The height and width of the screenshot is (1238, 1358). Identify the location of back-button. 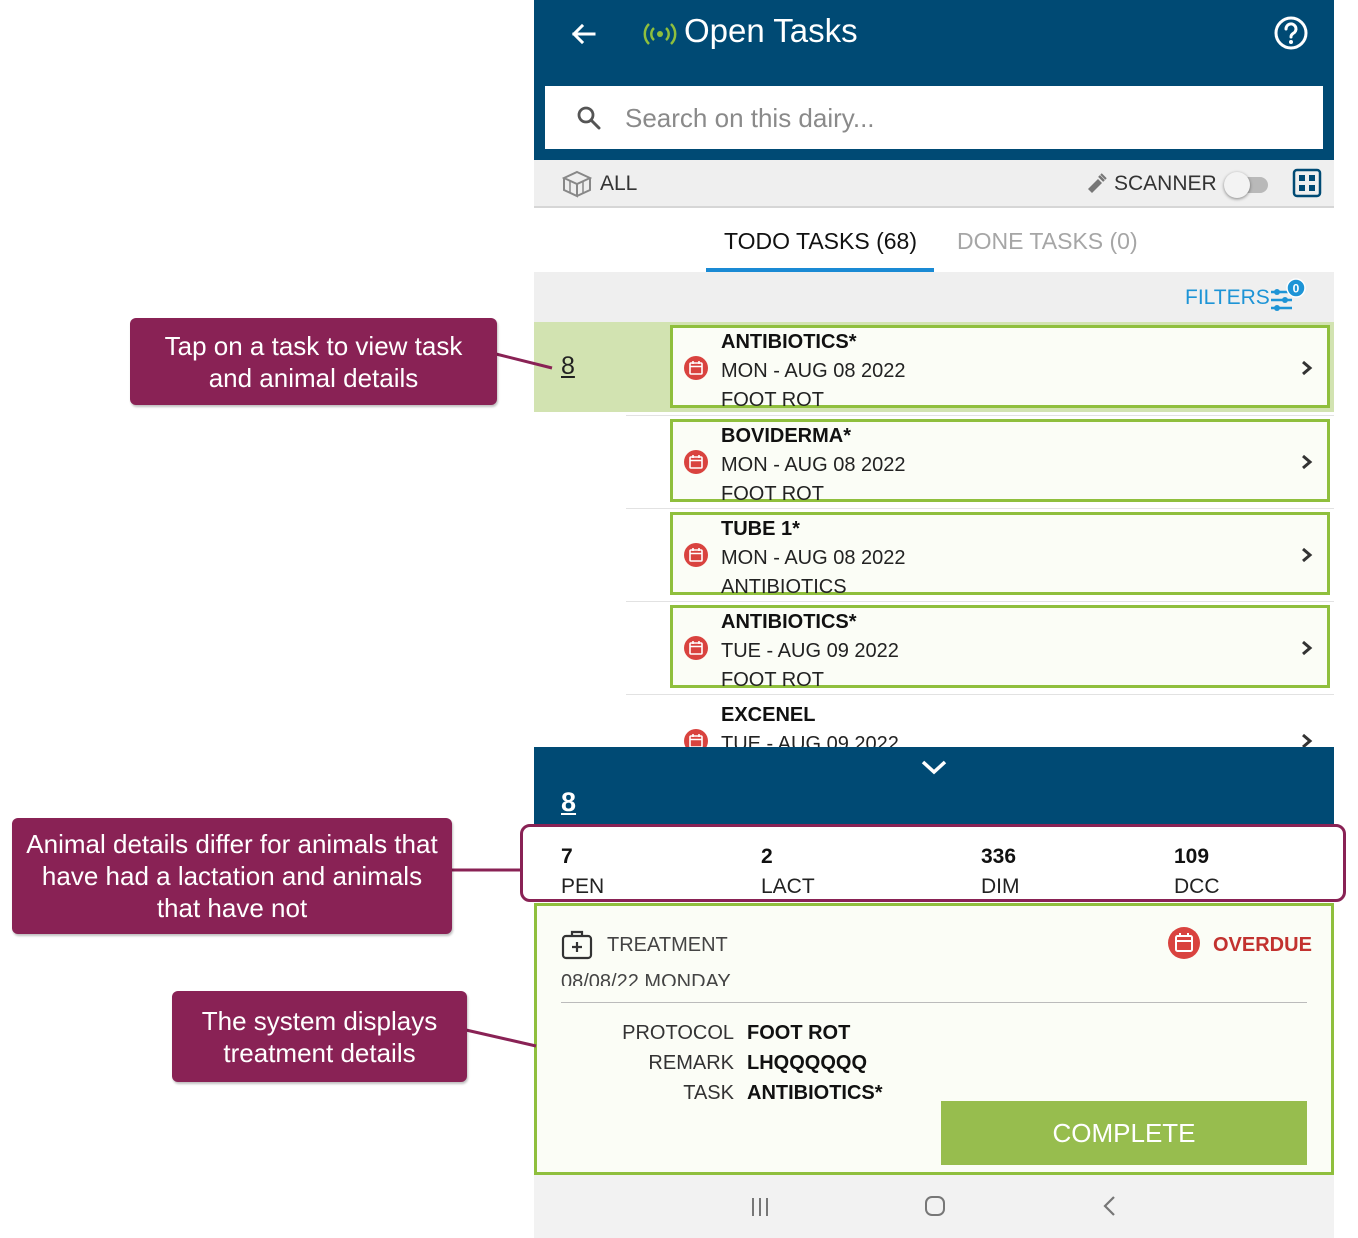
(584, 34).